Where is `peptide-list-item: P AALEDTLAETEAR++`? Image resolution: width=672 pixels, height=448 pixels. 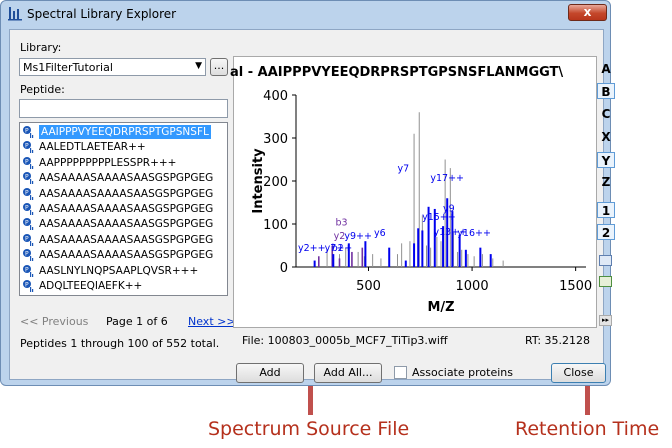
peptide-list-item: P AALEDTLAETEAR++ is located at coordinates (116, 147).